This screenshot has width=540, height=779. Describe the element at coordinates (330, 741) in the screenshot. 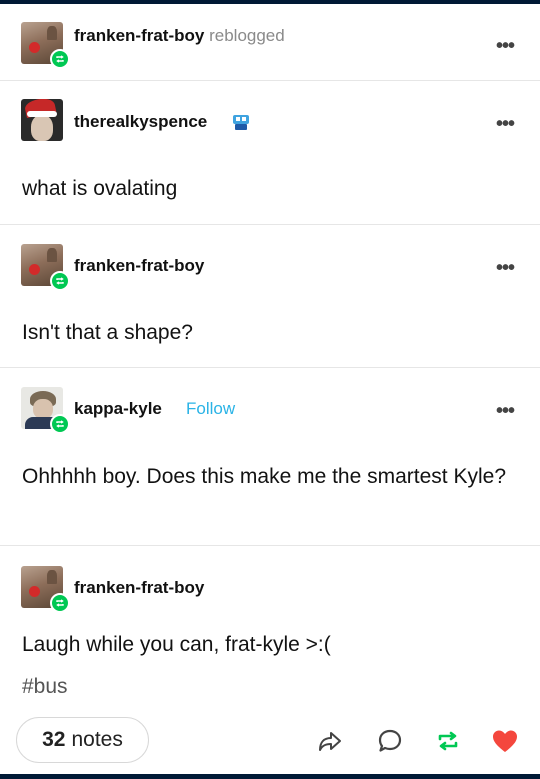

I see `share-icon` at that location.